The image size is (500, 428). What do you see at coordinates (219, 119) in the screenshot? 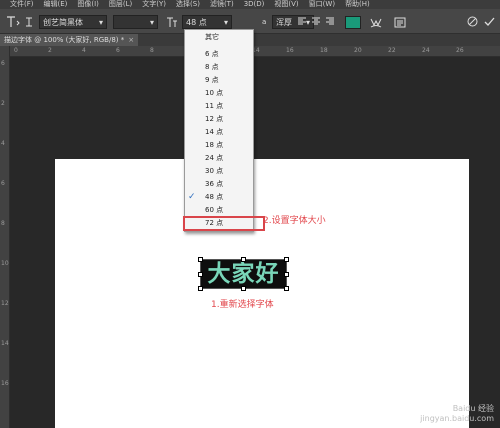
I see `menu-item-12: 12 点` at bounding box center [219, 119].